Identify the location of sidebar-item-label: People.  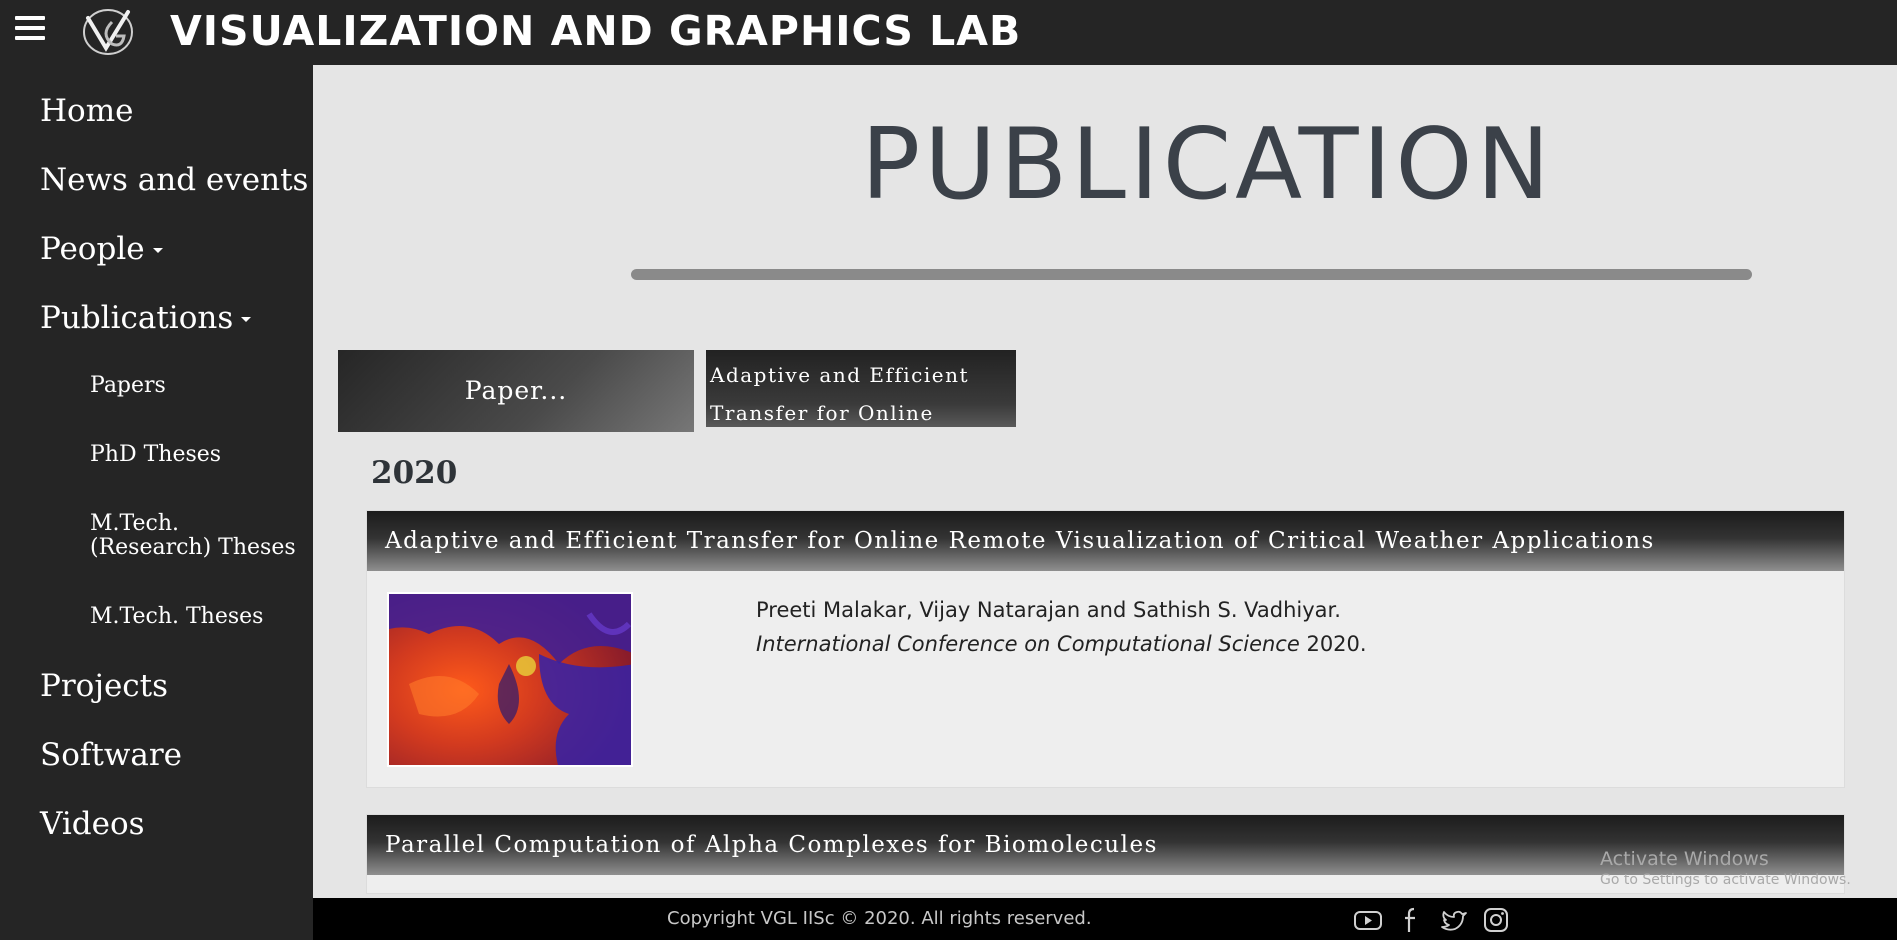
(92, 249).